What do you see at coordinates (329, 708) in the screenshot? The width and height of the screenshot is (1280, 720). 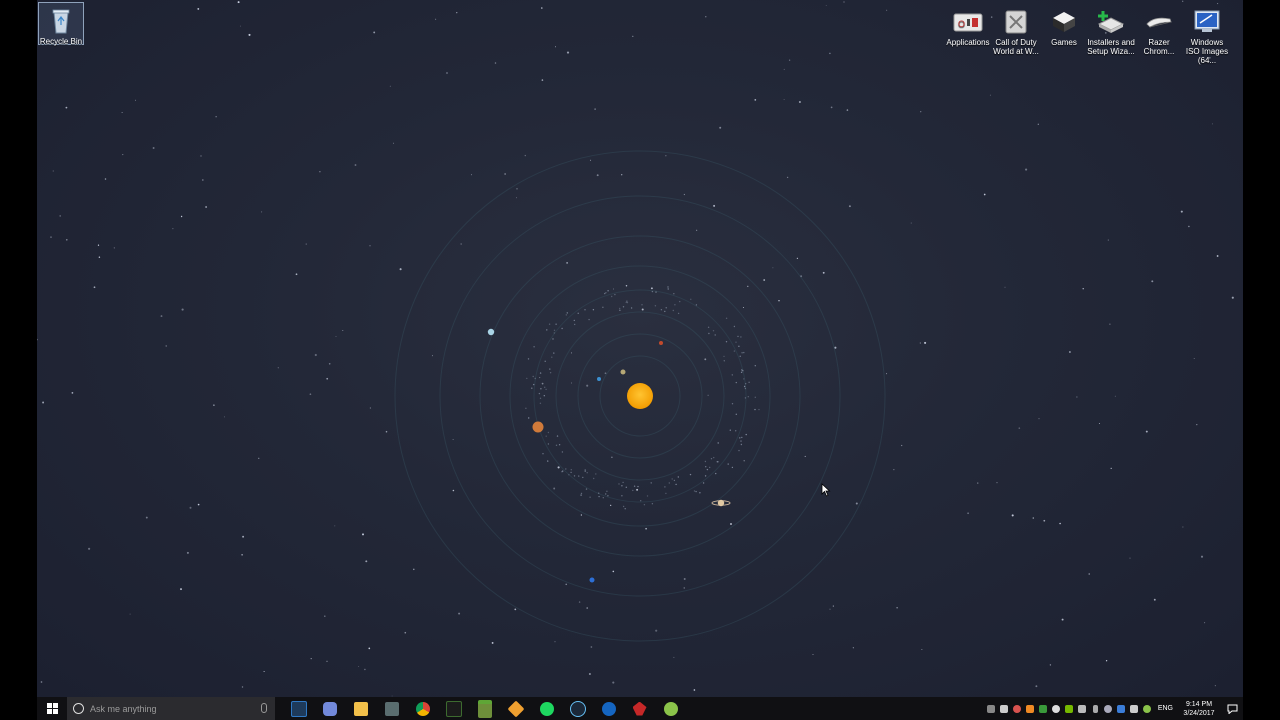 I see `taskbar-app-discord` at bounding box center [329, 708].